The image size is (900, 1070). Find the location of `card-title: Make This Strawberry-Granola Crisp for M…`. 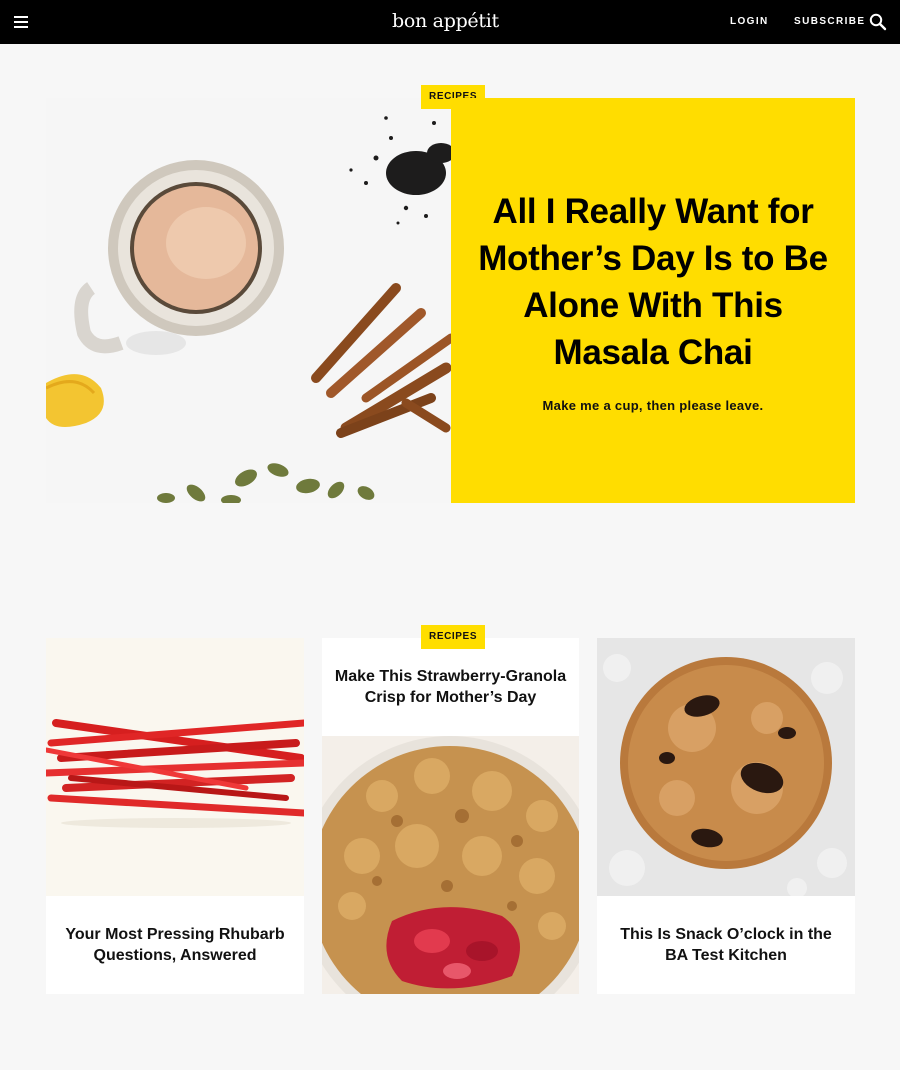

card-title: Make This Strawberry-Granola Crisp for M… is located at coordinates (450, 687).